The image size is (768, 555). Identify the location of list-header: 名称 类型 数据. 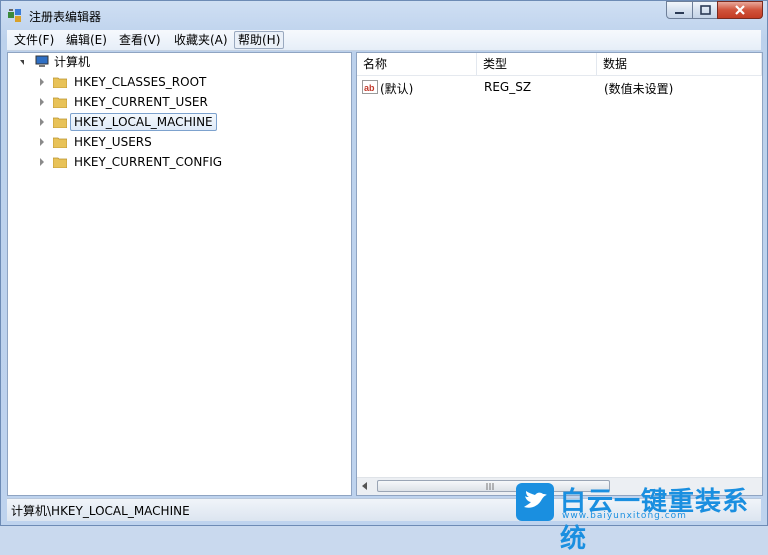
(559, 64).